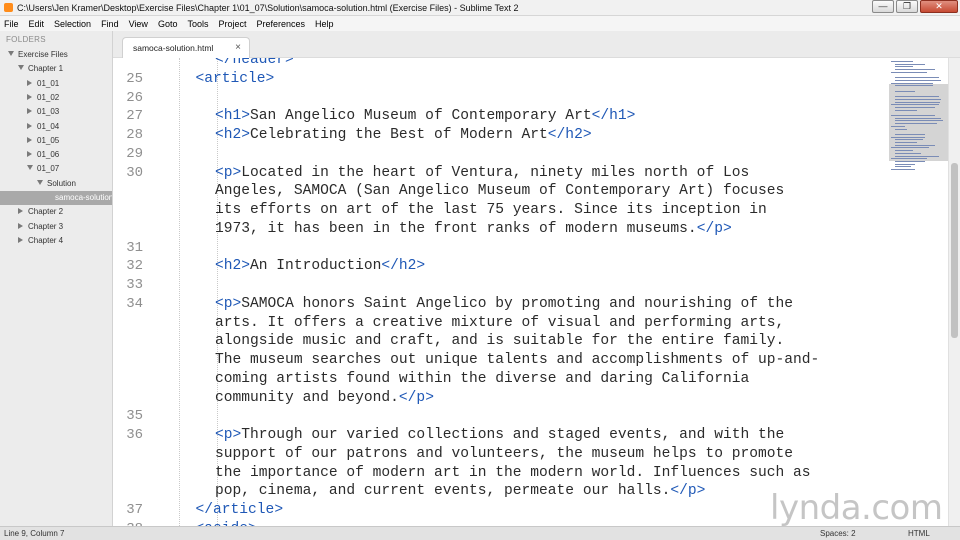 Image resolution: width=960 pixels, height=540 pixels. I want to click on sidebar-item: samoca-solution.html, so click(56, 198).